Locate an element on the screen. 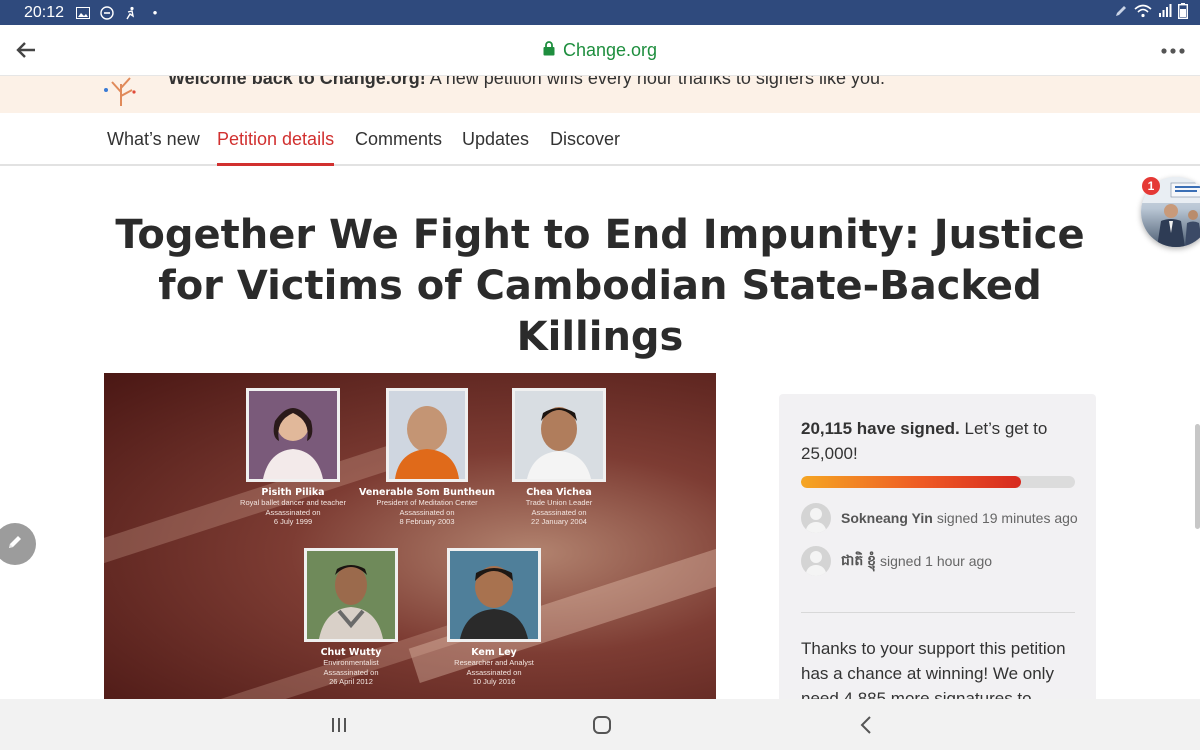 The image size is (1200, 750). browser-toolbar: Change.org is located at coordinates (600, 50).